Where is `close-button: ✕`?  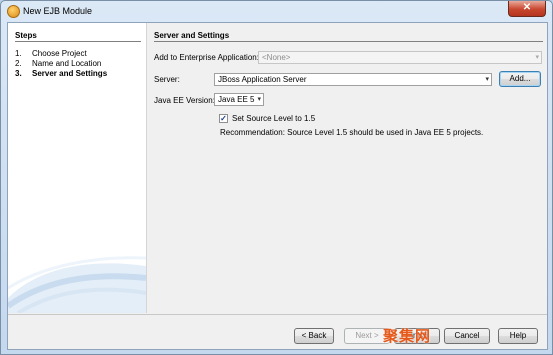 close-button: ✕ is located at coordinates (527, 9).